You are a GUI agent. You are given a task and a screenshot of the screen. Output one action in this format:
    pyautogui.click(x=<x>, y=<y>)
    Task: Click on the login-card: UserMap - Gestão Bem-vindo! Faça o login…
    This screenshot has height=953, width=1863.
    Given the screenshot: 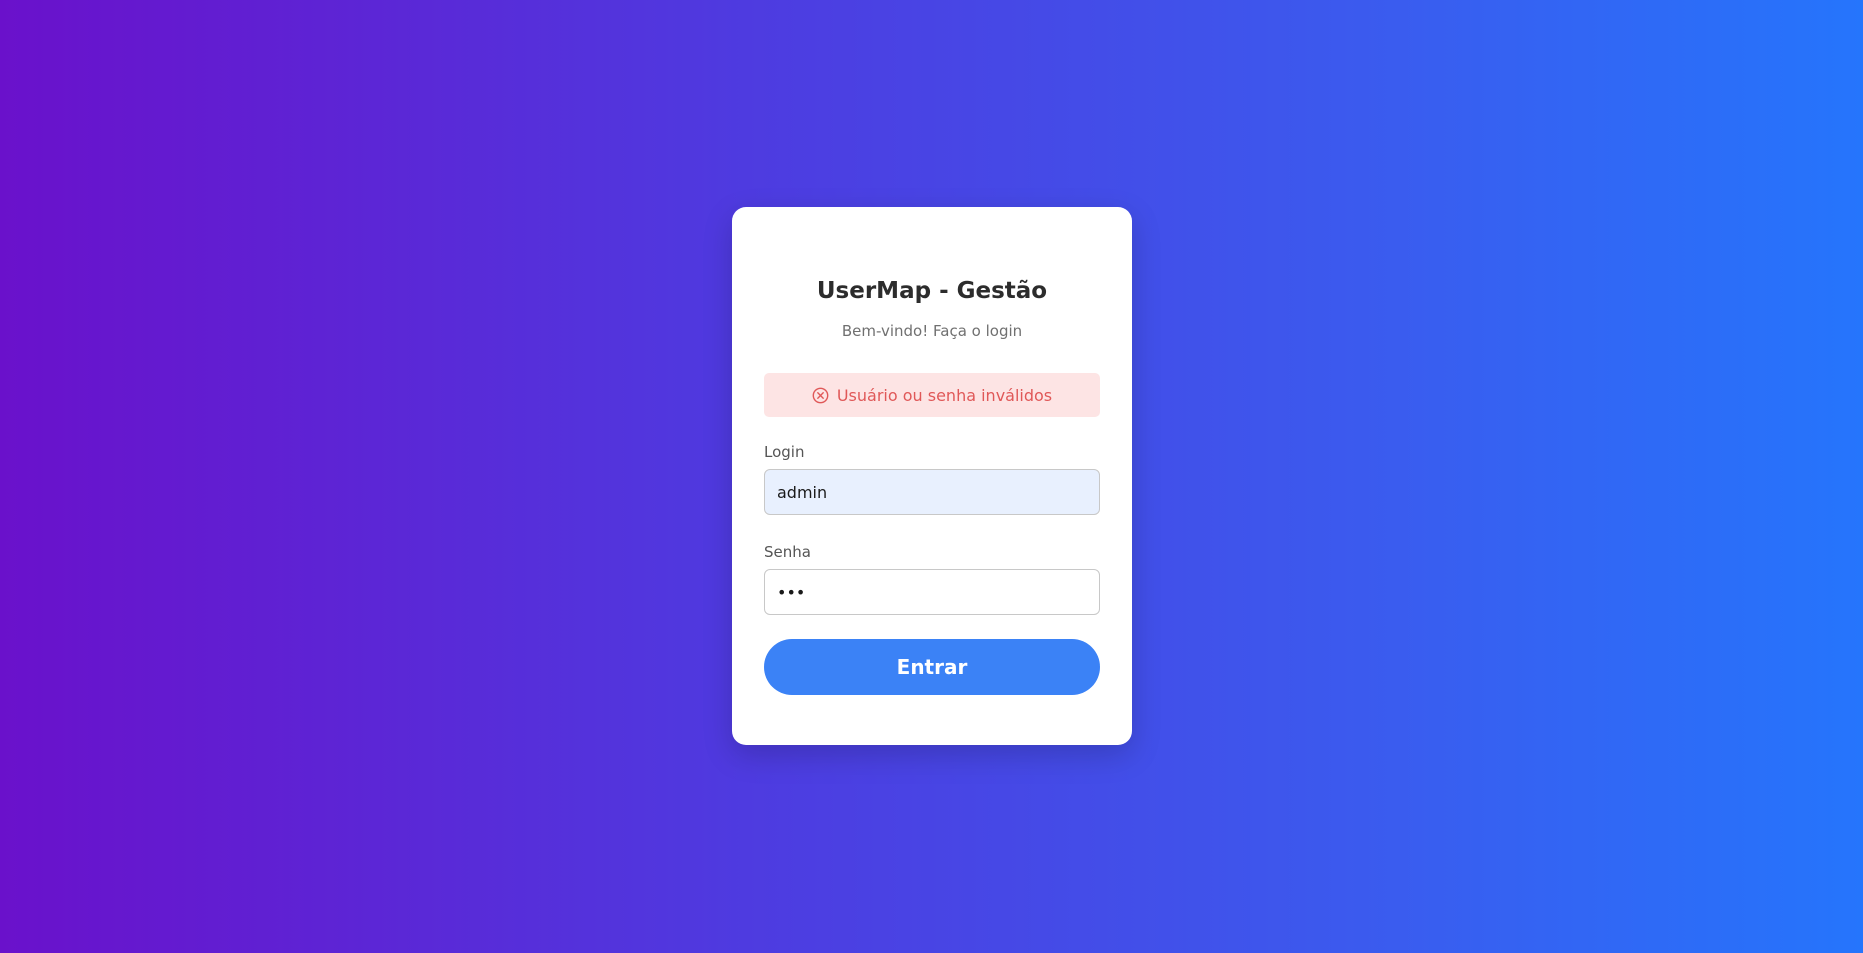 What is the action you would take?
    pyautogui.click(x=932, y=476)
    